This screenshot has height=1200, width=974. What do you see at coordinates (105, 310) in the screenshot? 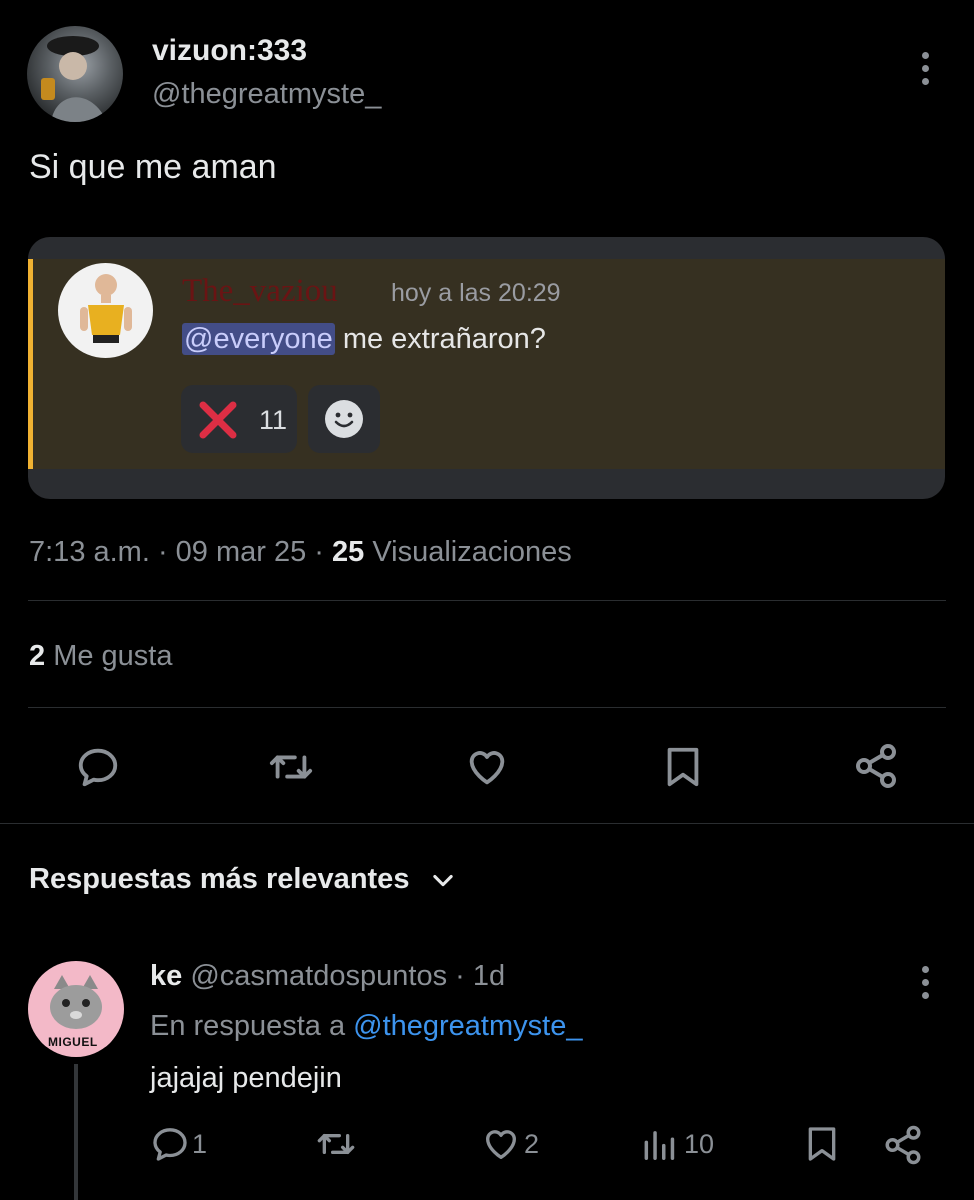
I see `embed-avatar` at bounding box center [105, 310].